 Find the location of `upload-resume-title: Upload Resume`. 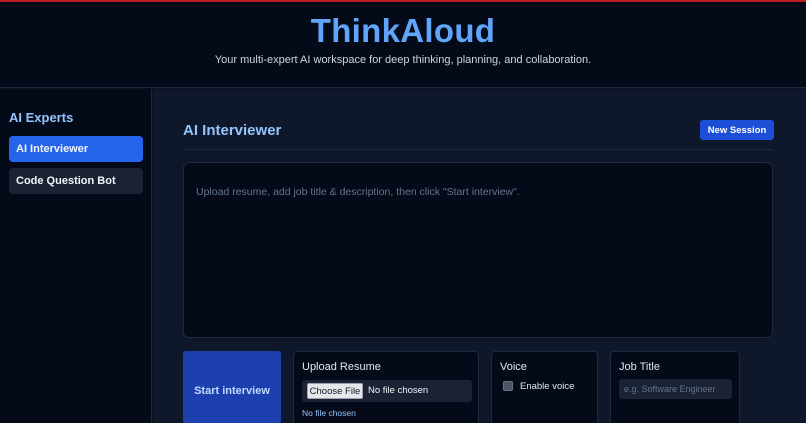

upload-resume-title: Upload Resume is located at coordinates (341, 367).